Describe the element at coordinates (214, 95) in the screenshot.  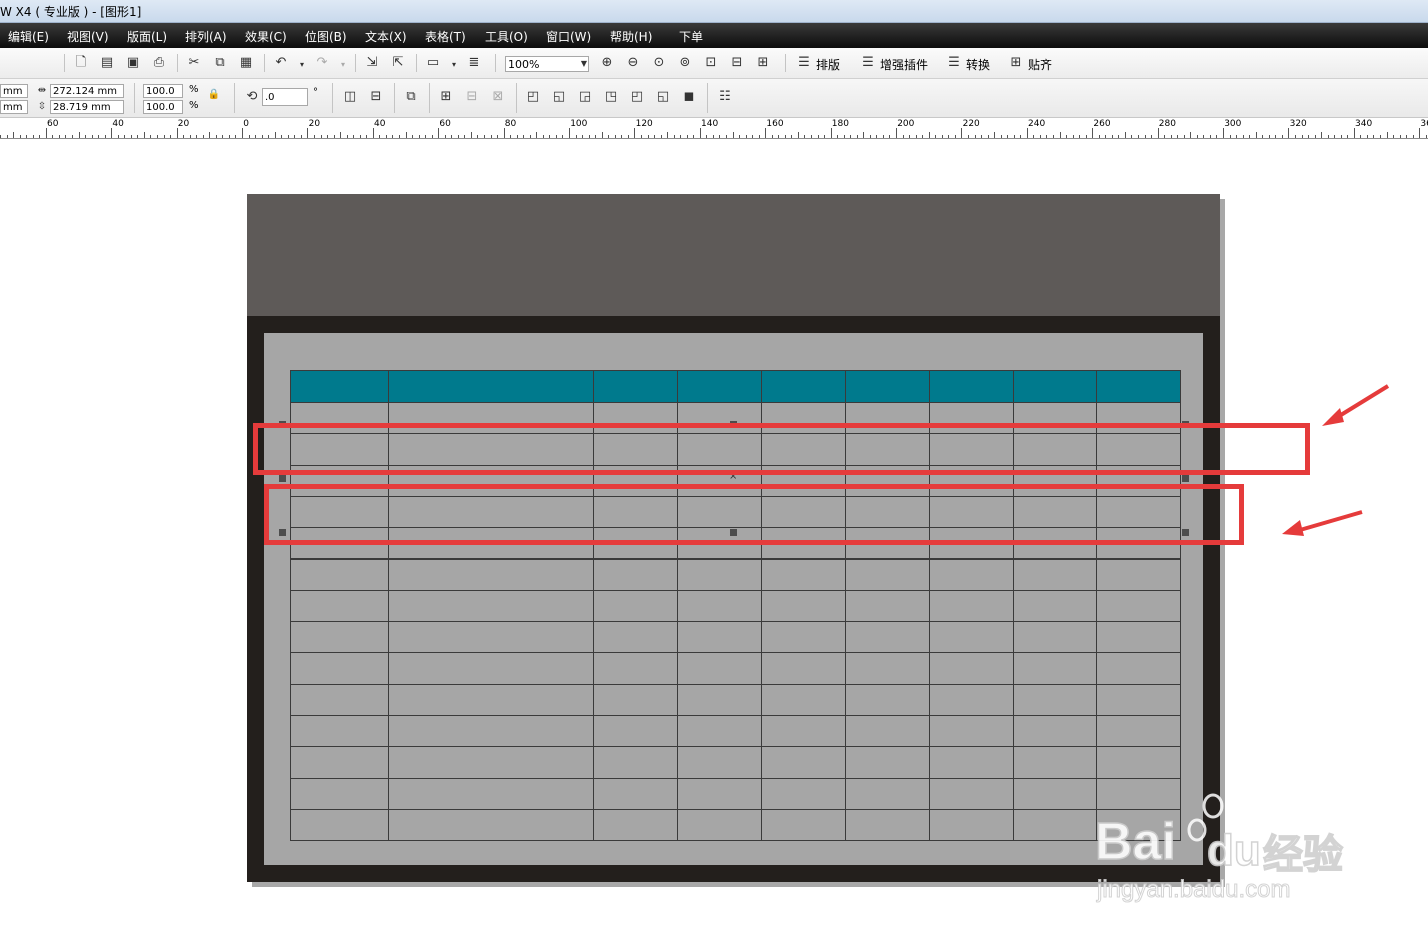
I see `lock-ratio-icon: 🔒` at that location.